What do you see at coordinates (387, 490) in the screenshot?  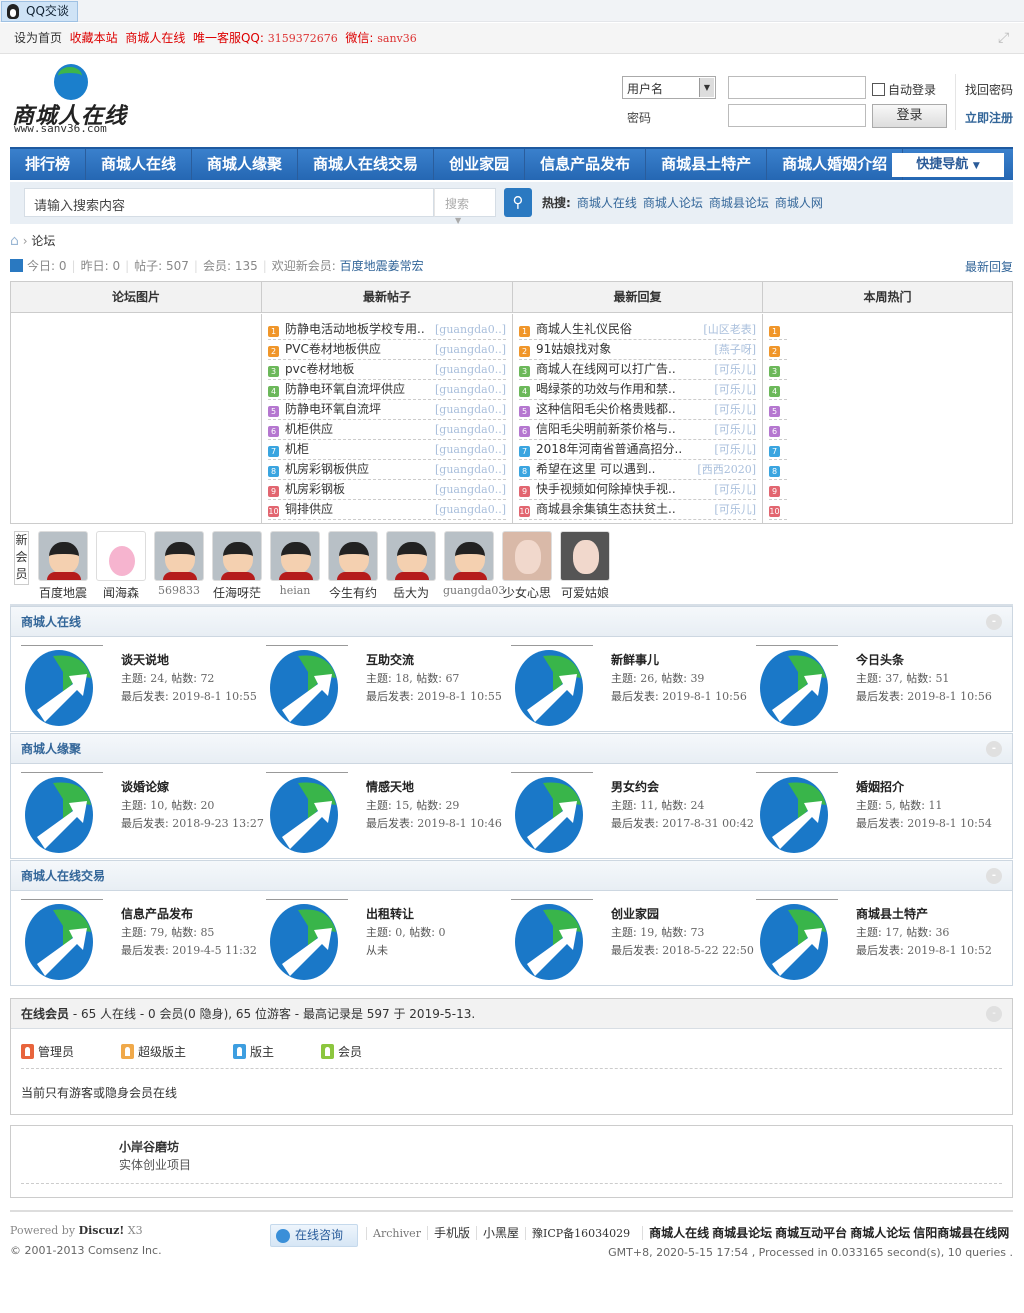 I see `list-item: 9 机房彩钢板 [guangda0..]` at bounding box center [387, 490].